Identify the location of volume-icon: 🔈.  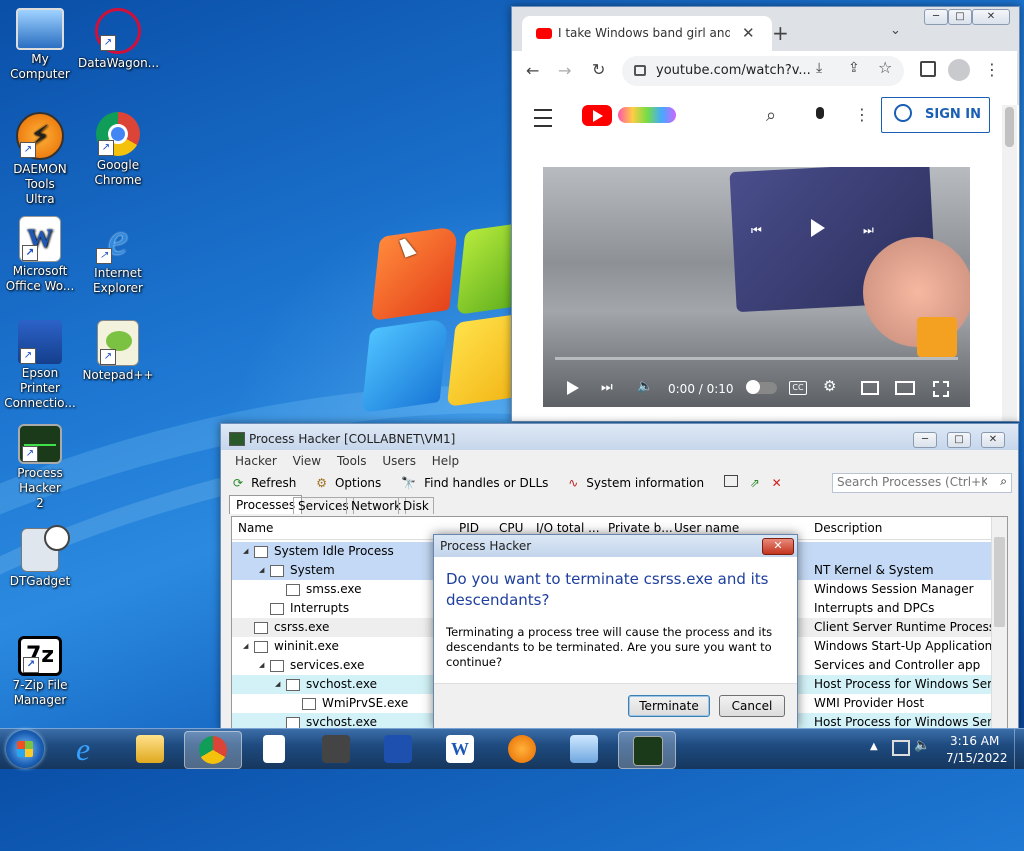
(645, 386).